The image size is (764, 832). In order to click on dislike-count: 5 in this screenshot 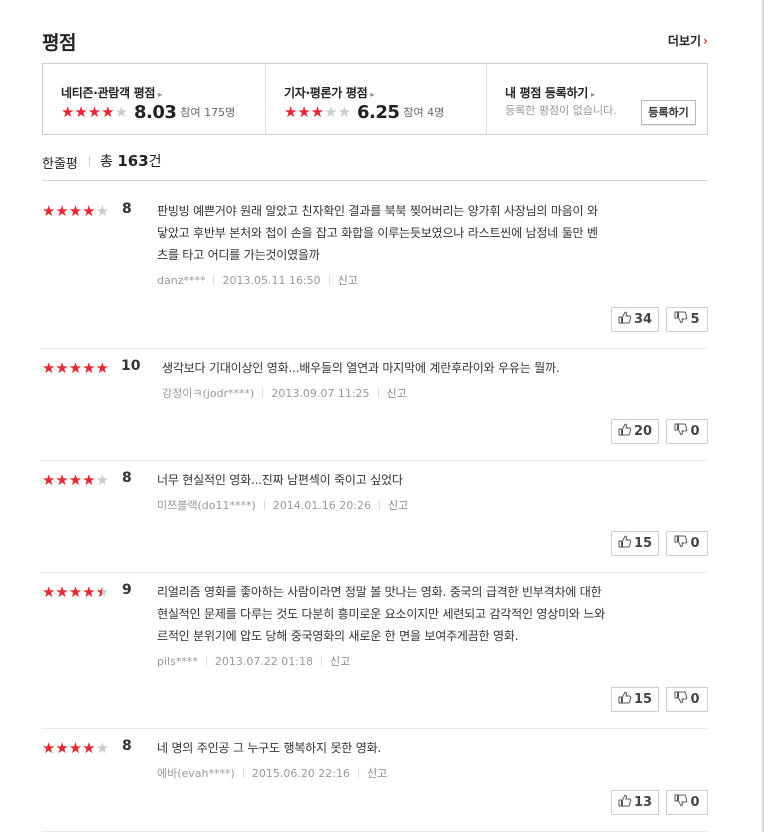, I will do `click(695, 319)`.